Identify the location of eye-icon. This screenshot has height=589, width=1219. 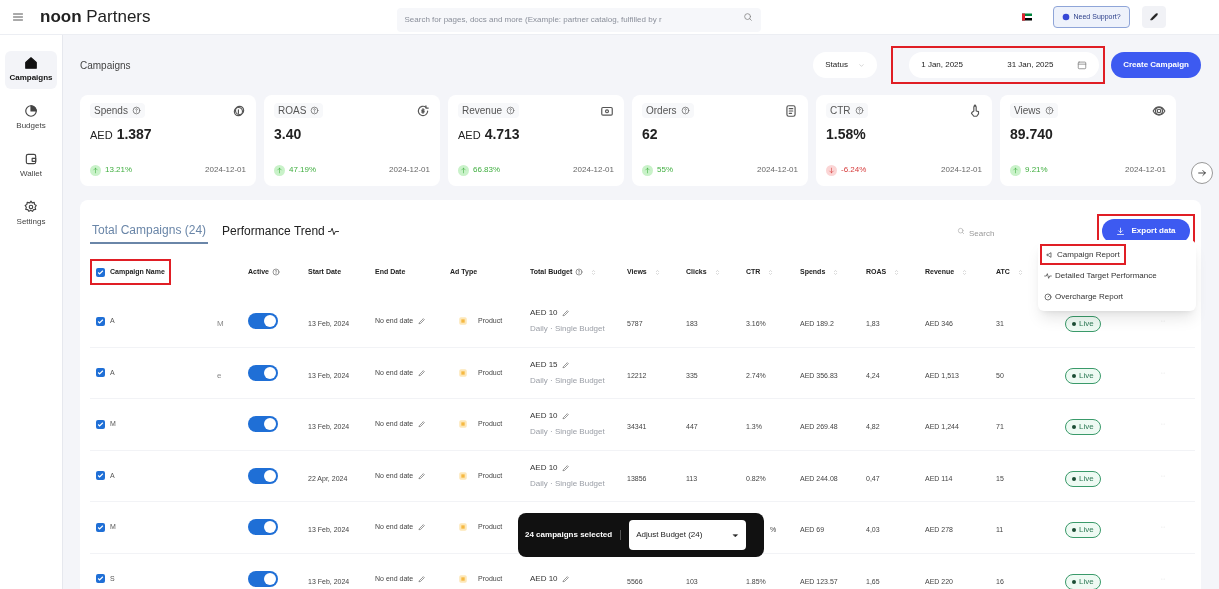
(1159, 110).